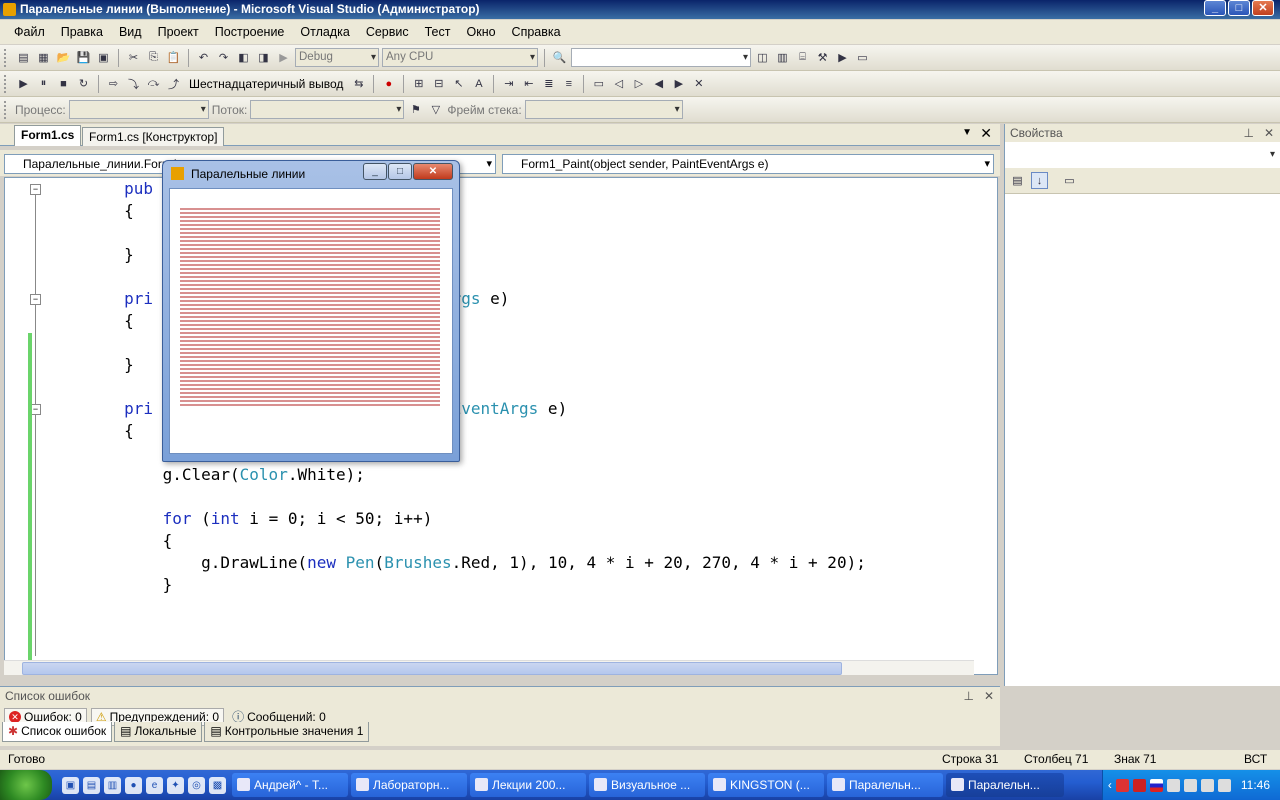 The width and height of the screenshot is (1280, 800). What do you see at coordinates (762, 57) in the screenshot?
I see `solution-explorer-icon: ◫` at bounding box center [762, 57].